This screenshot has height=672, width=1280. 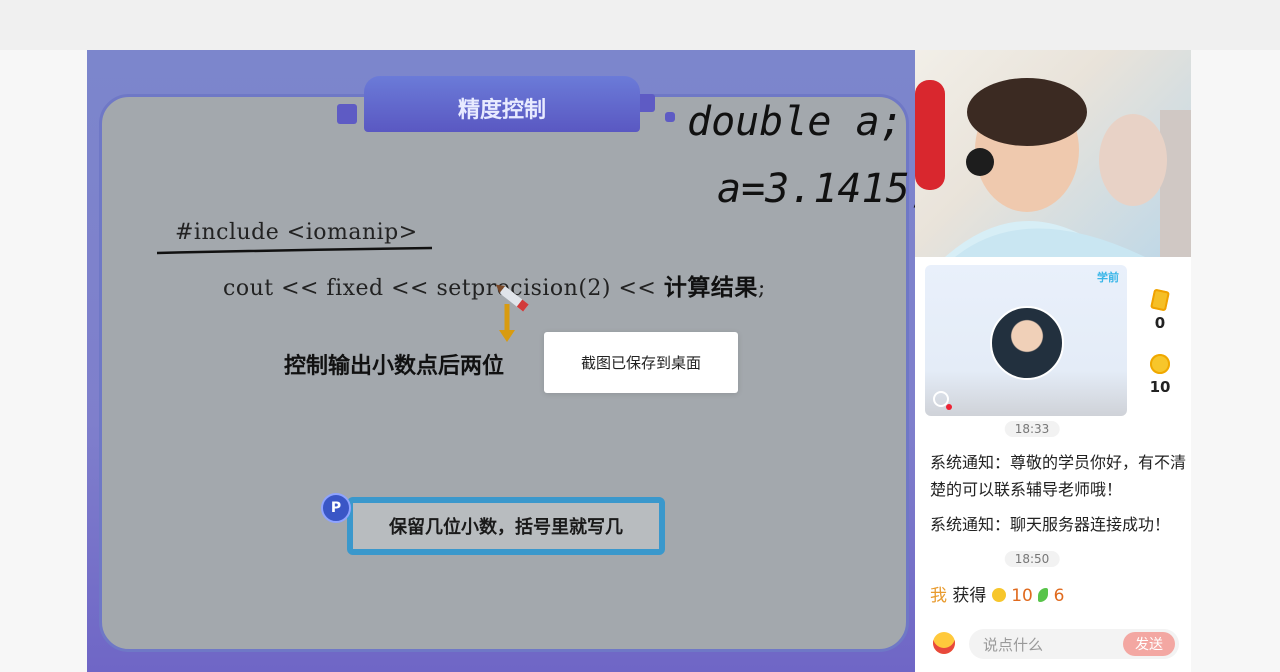 I want to click on system-message: 系统通知：聊天服务器连接成功！, so click(x=1050, y=524).